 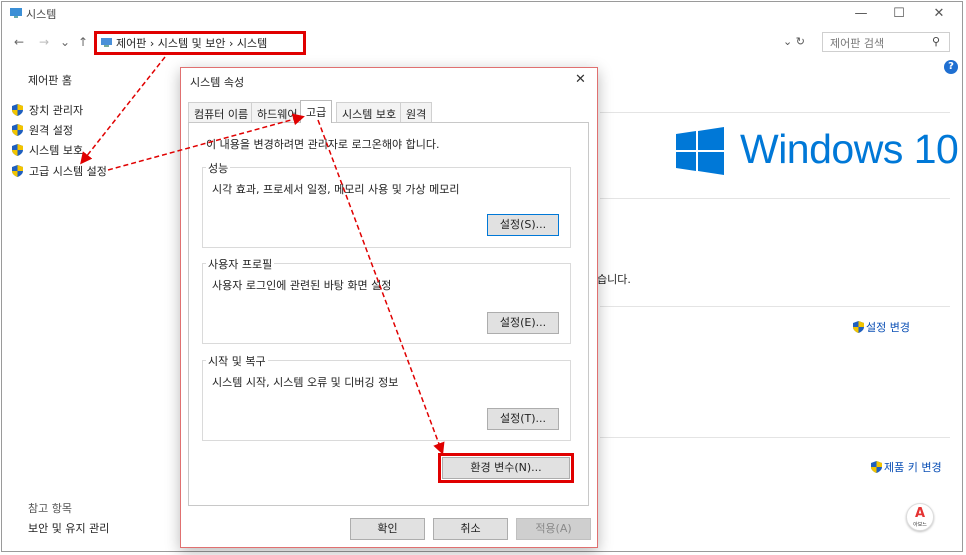 What do you see at coordinates (951, 67) in the screenshot?
I see `help-icon: ?` at bounding box center [951, 67].